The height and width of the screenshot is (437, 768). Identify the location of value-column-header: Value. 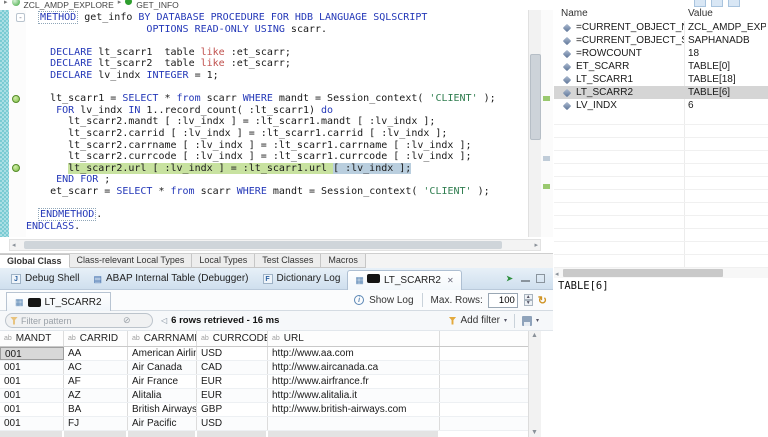
(700, 13).